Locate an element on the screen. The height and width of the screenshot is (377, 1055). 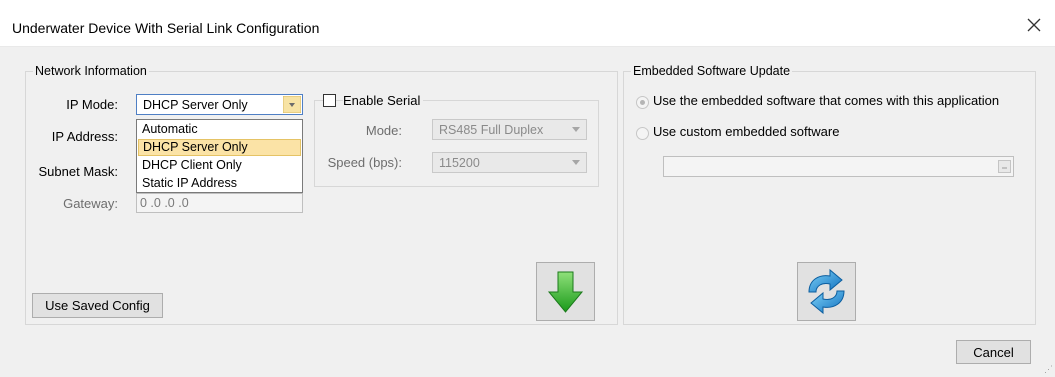
serial-mode-select: RS485 Full Duplex is located at coordinates (509, 129).